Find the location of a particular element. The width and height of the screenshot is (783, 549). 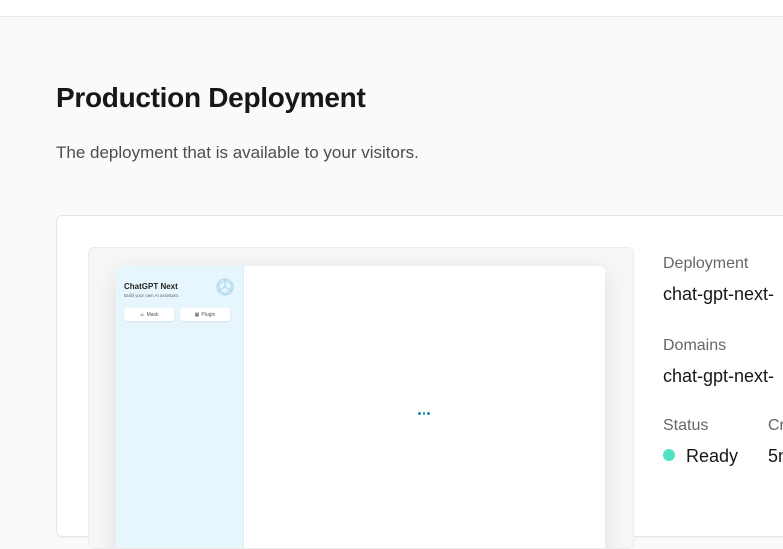

page-title: Production Deployment is located at coordinates (211, 97).